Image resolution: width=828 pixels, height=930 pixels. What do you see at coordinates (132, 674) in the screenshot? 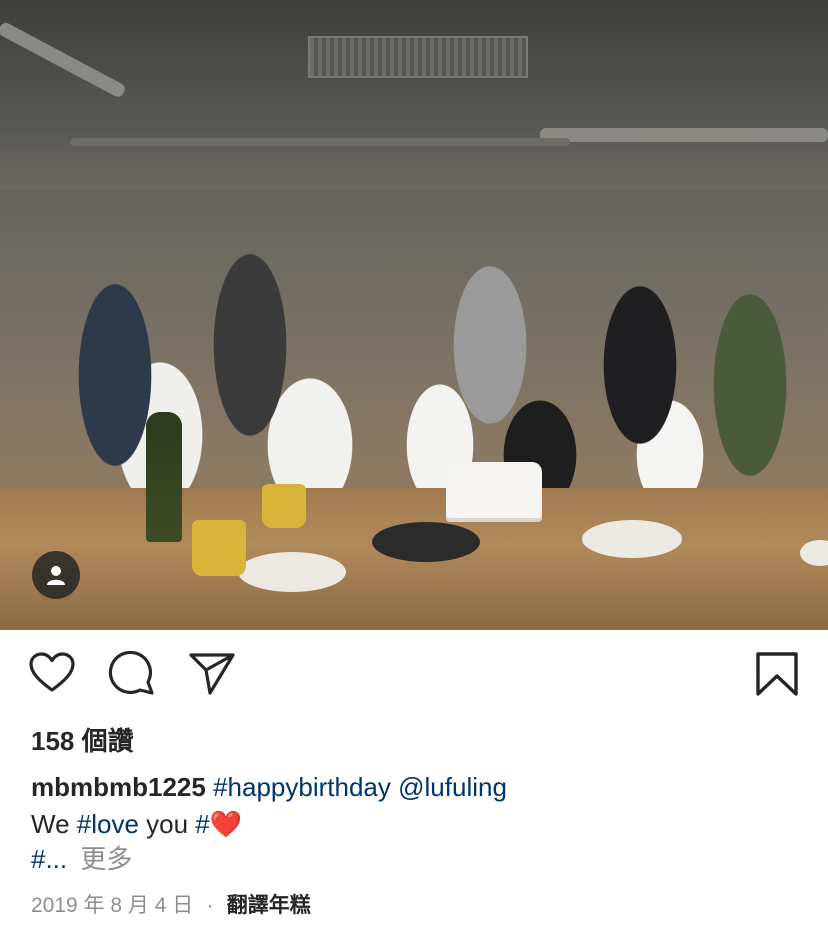
I see `comment-icon` at bounding box center [132, 674].